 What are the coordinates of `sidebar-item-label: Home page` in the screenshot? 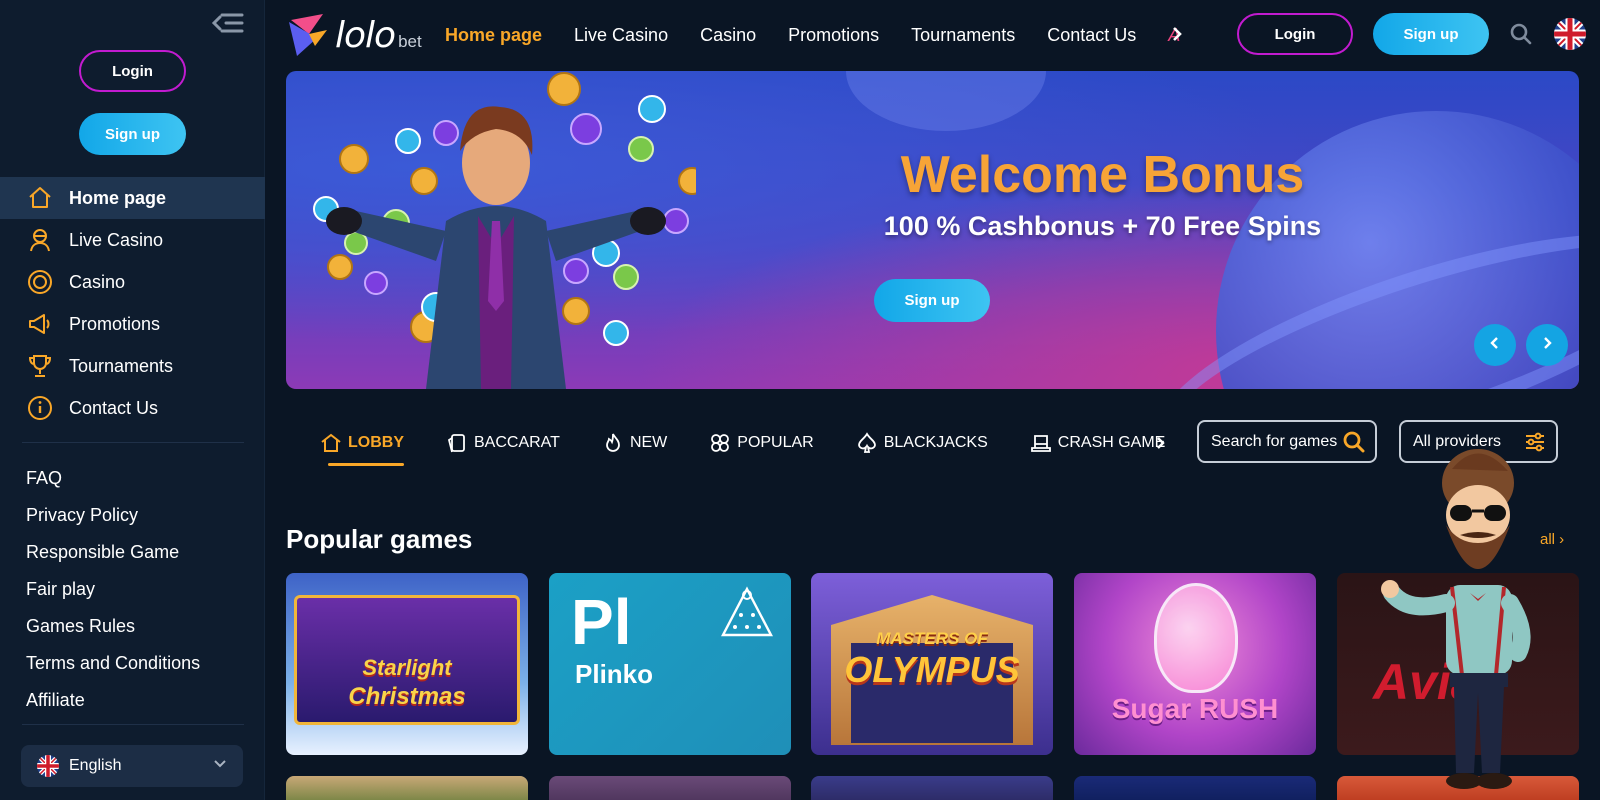 It's located at (118, 197).